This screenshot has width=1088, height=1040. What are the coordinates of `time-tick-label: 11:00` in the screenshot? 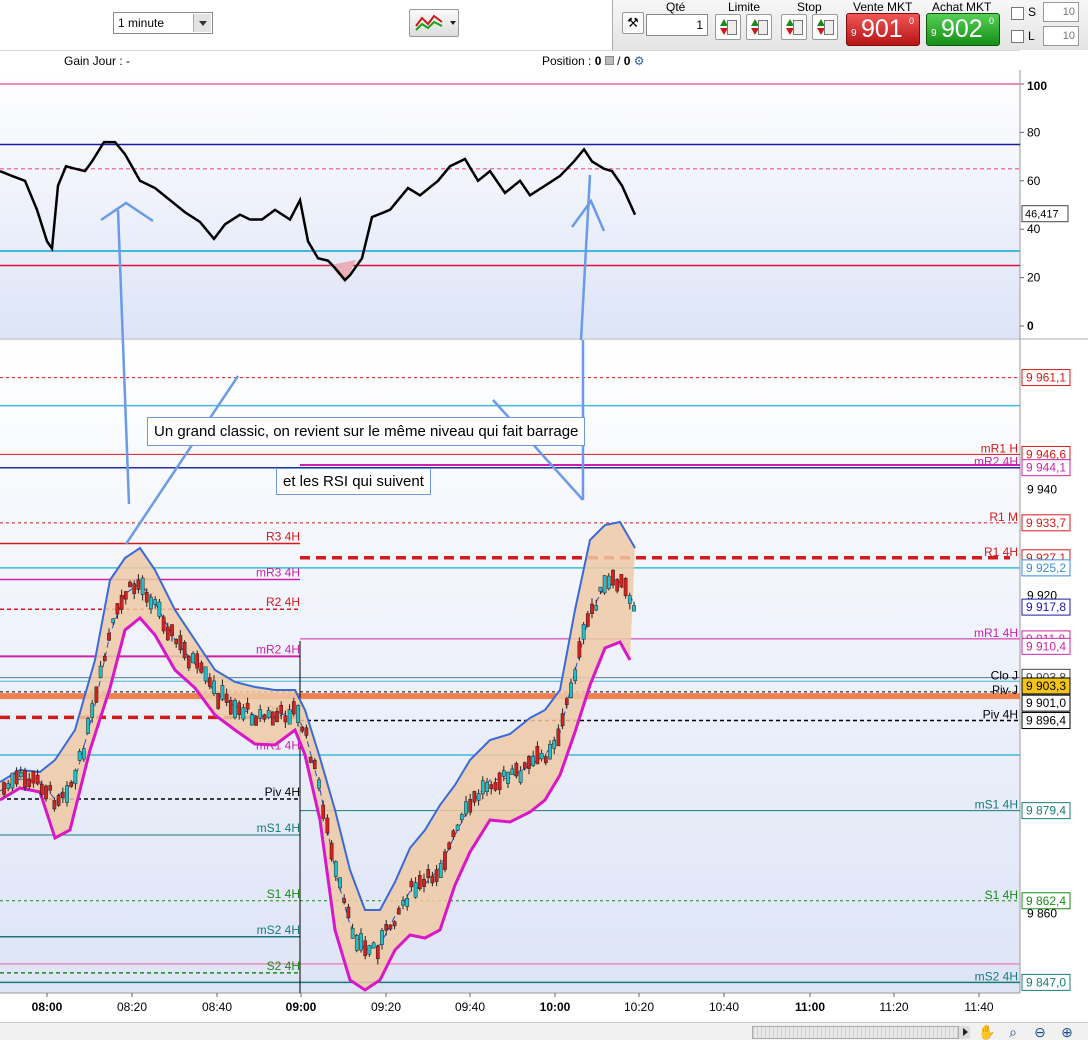 It's located at (810, 1007).